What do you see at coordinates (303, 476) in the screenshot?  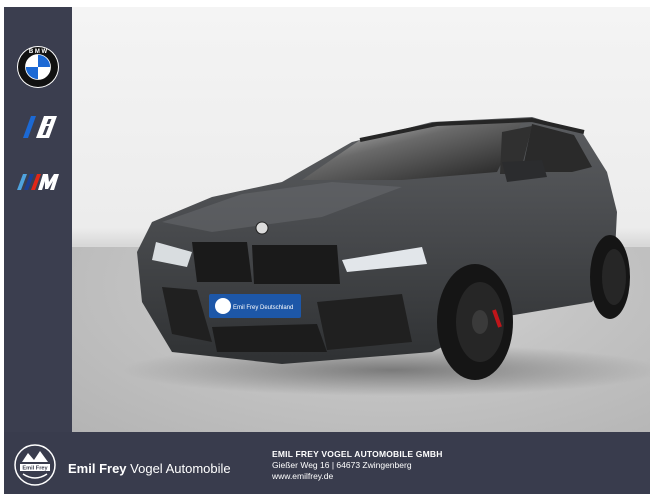 I see `company-website: www.emilfrey.de` at bounding box center [303, 476].